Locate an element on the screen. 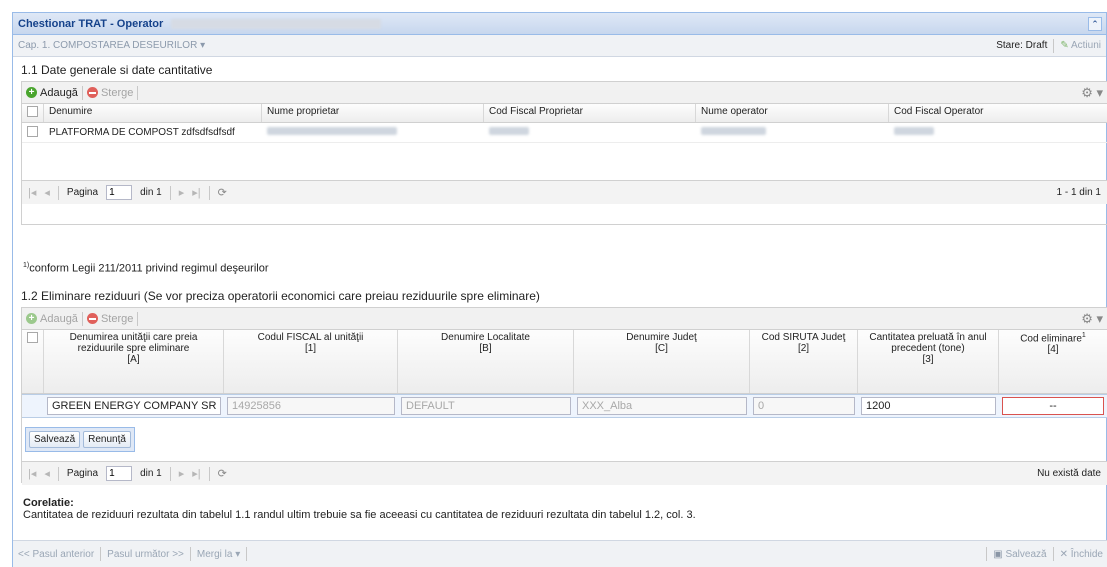 The image size is (1107, 567). goto-label: Mergi la is located at coordinates (214, 554).